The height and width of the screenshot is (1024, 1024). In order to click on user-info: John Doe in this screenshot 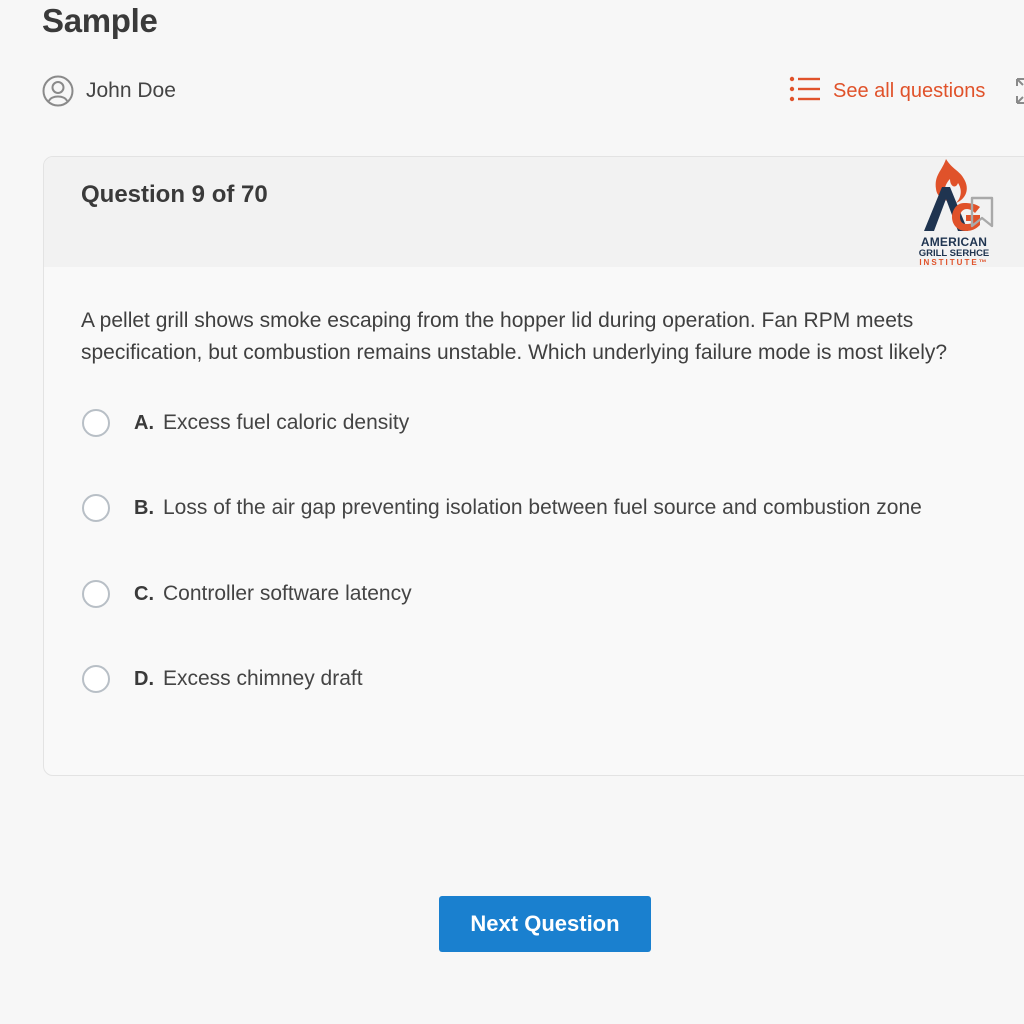, I will do `click(109, 91)`.